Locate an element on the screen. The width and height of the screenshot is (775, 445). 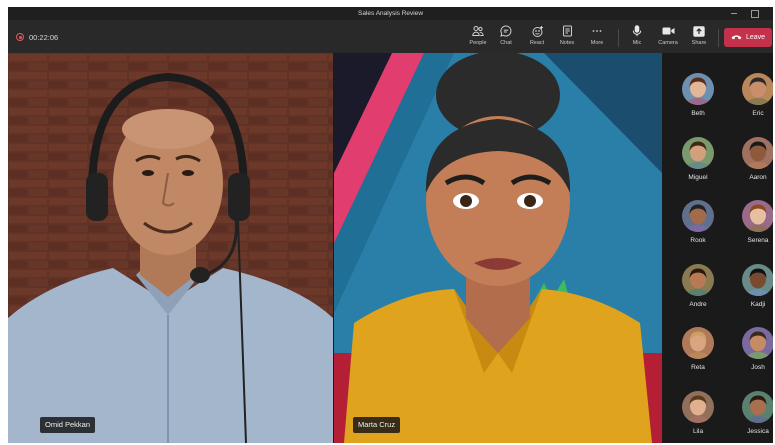
participant-name: Lila is located at coordinates (698, 431).